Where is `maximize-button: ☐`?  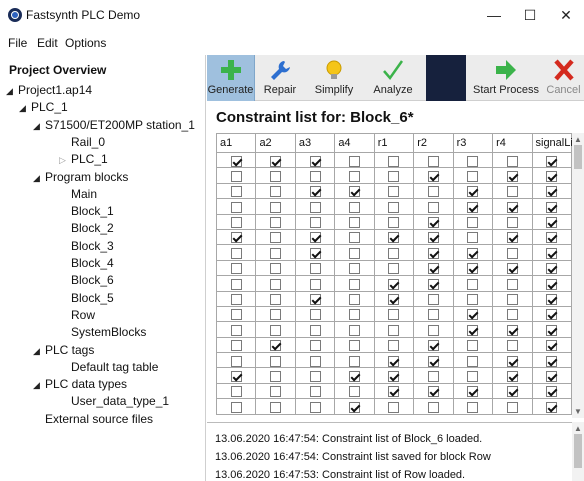
maximize-button: ☐ is located at coordinates (530, 15).